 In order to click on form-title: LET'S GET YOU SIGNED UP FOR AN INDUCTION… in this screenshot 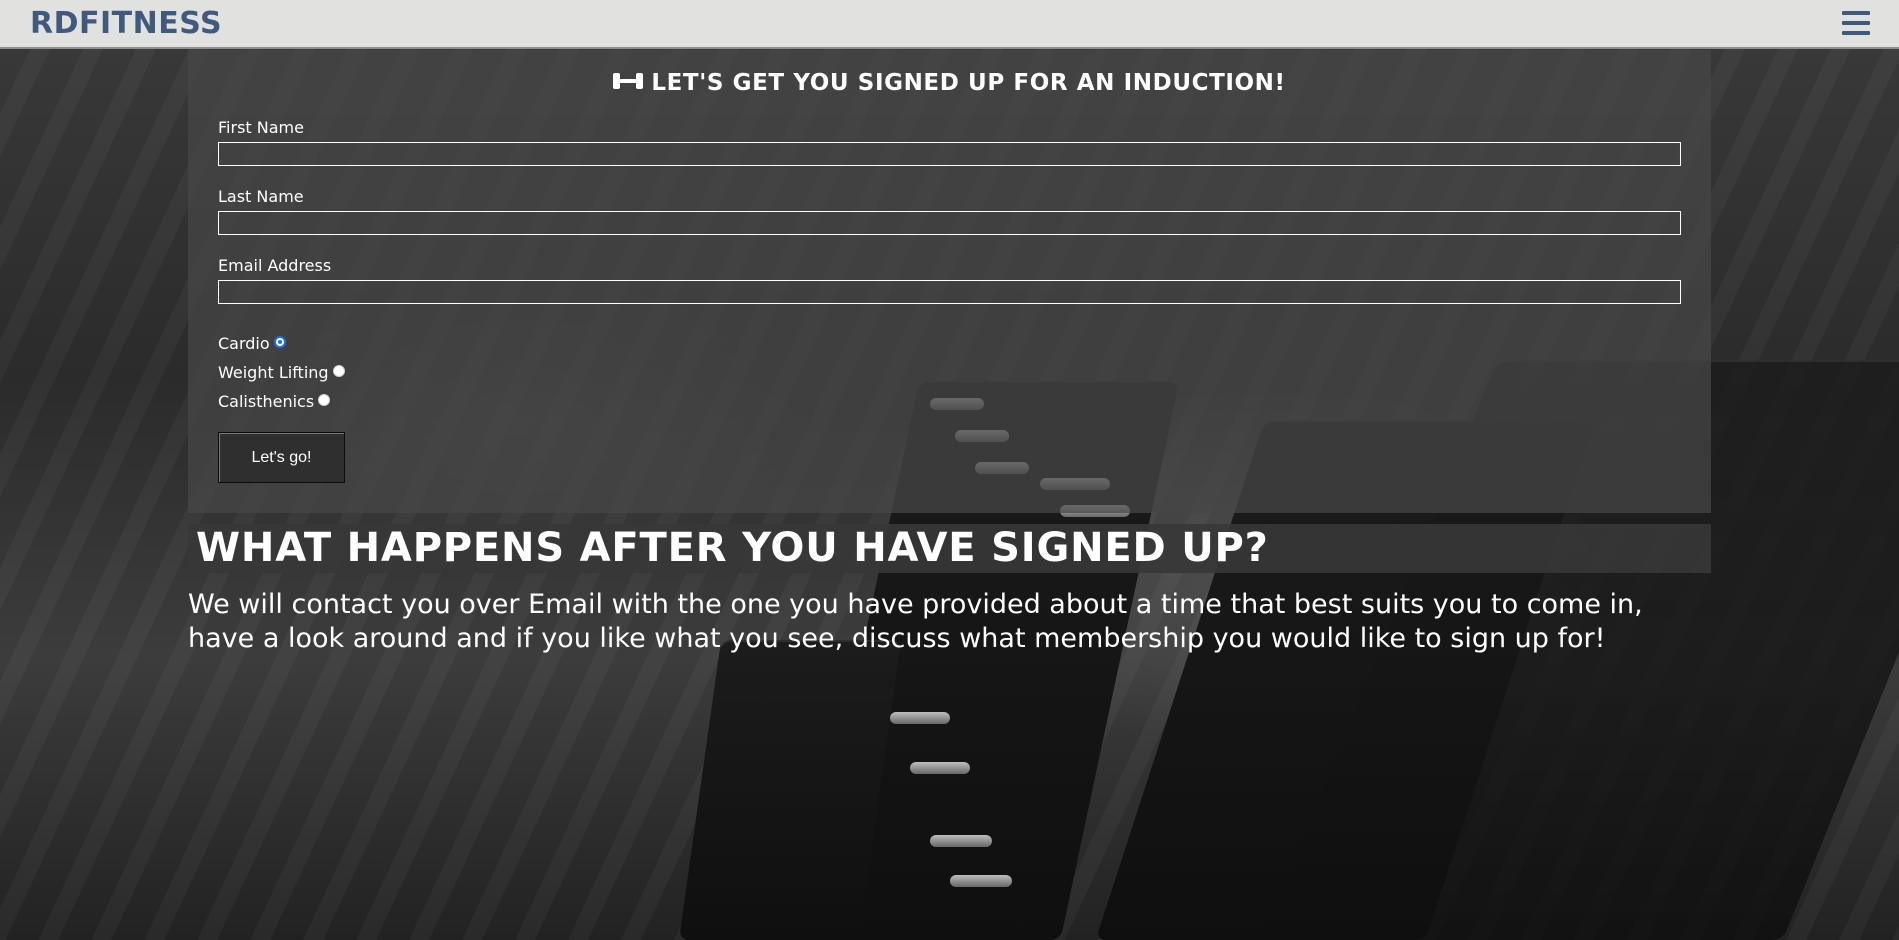, I will do `click(949, 83)`.